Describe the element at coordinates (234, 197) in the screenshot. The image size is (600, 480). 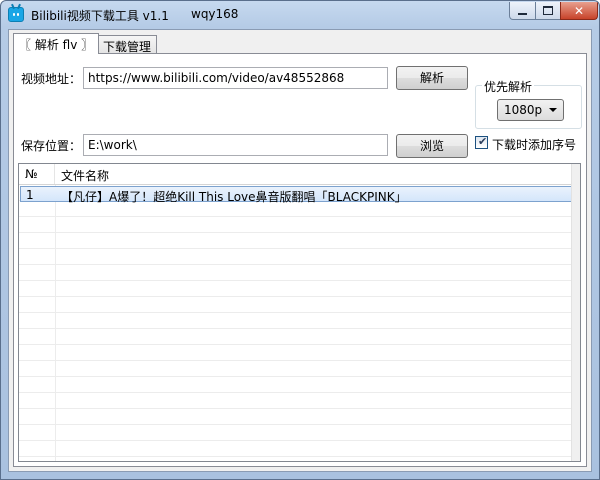
I see `row-filename: 【凡仔】A爆了！超绝Kill This Love鼻音版翻唱「BLACKPINK」` at that location.